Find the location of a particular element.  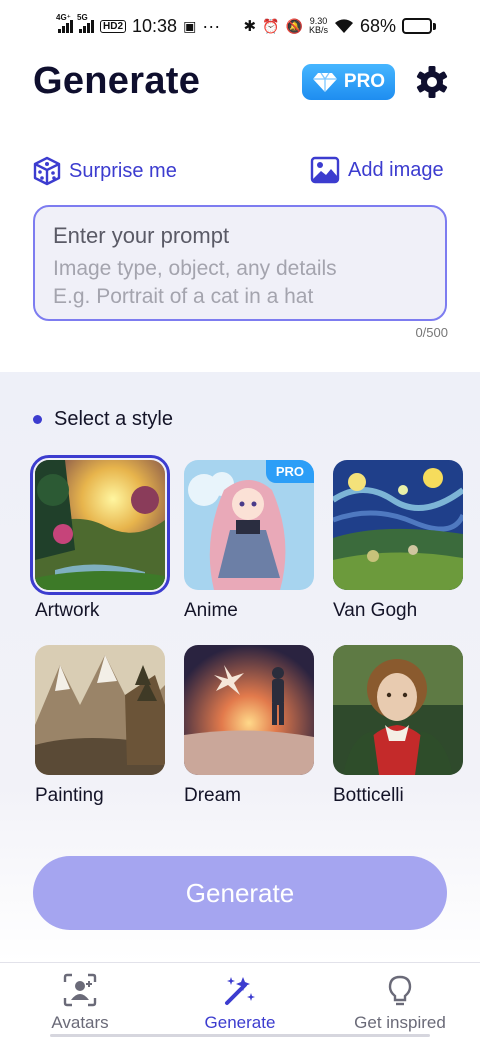

mute-icon: 🔕 is located at coordinates (294, 25).